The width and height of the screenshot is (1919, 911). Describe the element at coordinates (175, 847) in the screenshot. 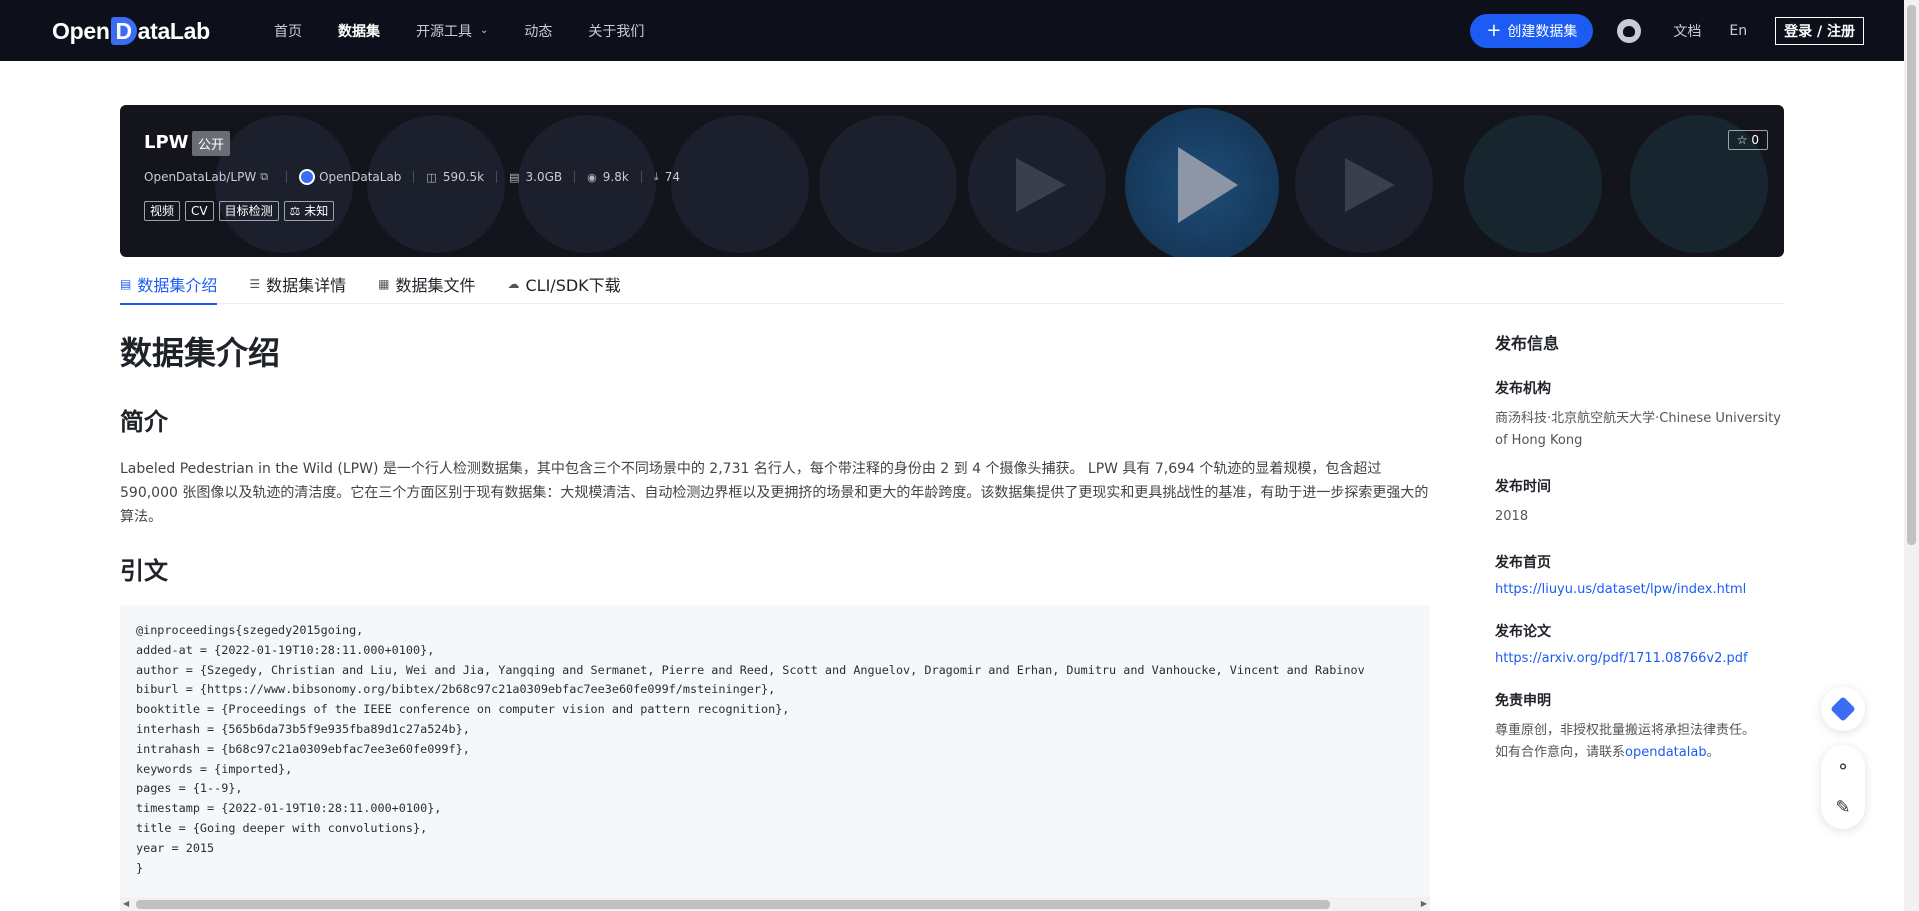

I see `code-line: year = 2015` at that location.